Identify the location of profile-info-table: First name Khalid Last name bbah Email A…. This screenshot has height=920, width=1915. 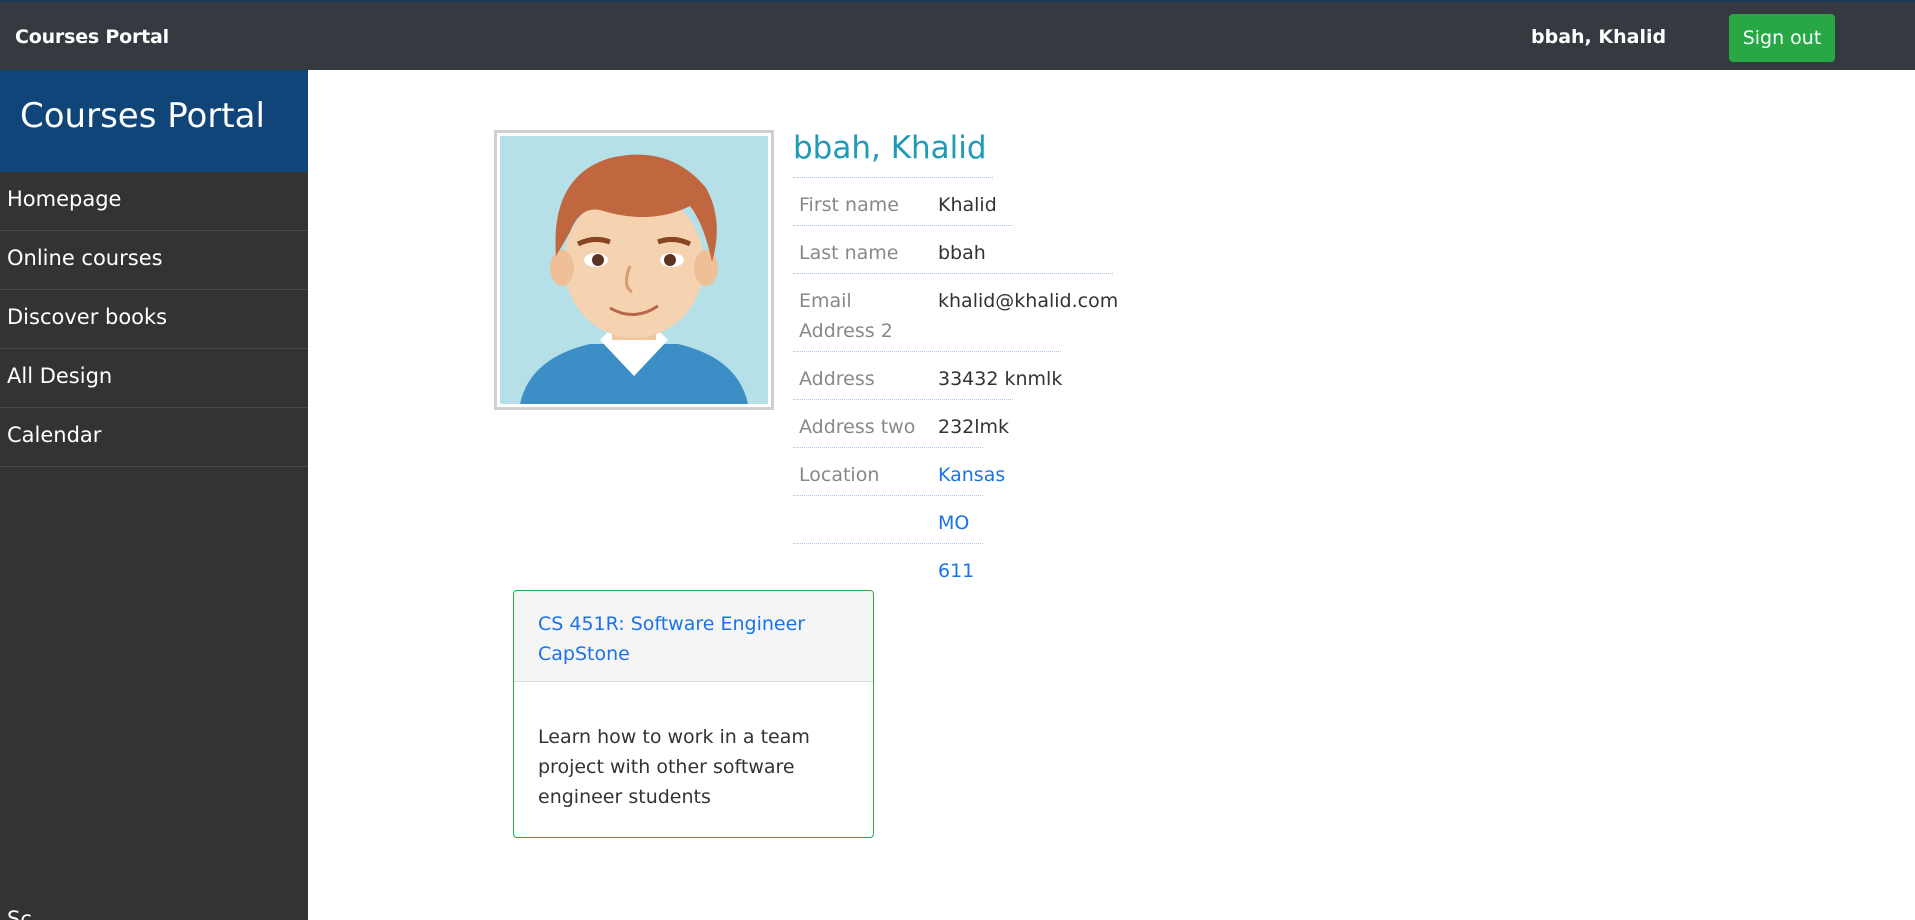
(955, 384).